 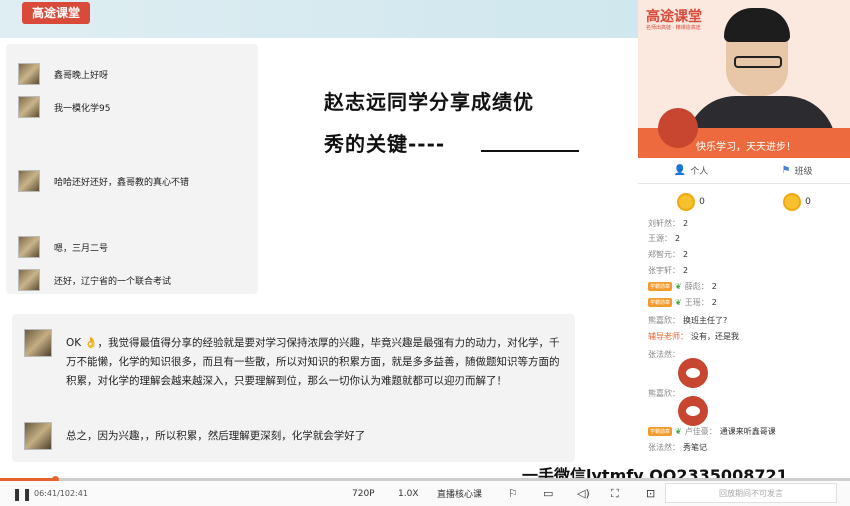 What do you see at coordinates (696, 286) in the screenshot?
I see `chat-name: 薛彪：` at bounding box center [696, 286].